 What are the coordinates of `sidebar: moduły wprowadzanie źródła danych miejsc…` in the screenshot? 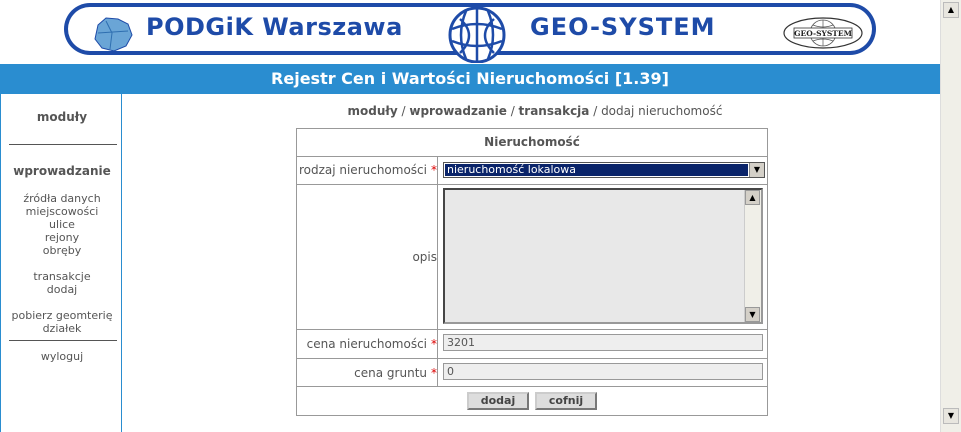 It's located at (61, 263).